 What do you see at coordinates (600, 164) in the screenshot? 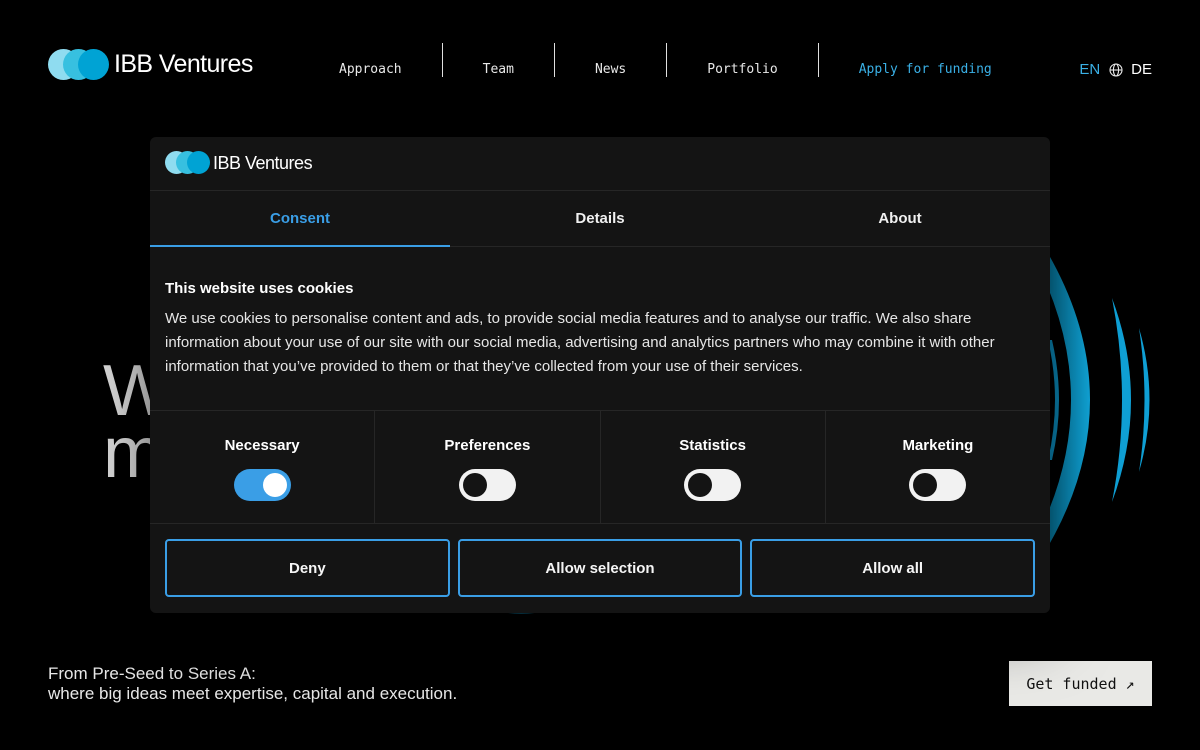
I see `dialog-header: IBB Ventures` at bounding box center [600, 164].